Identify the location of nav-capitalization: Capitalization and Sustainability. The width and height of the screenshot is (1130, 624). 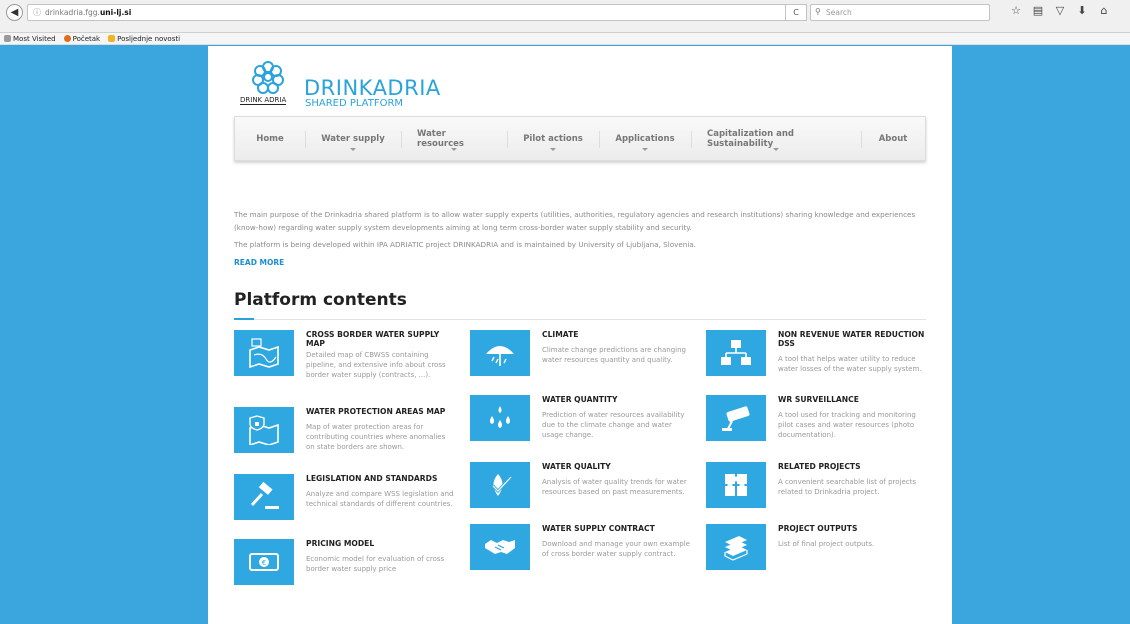
(776, 138).